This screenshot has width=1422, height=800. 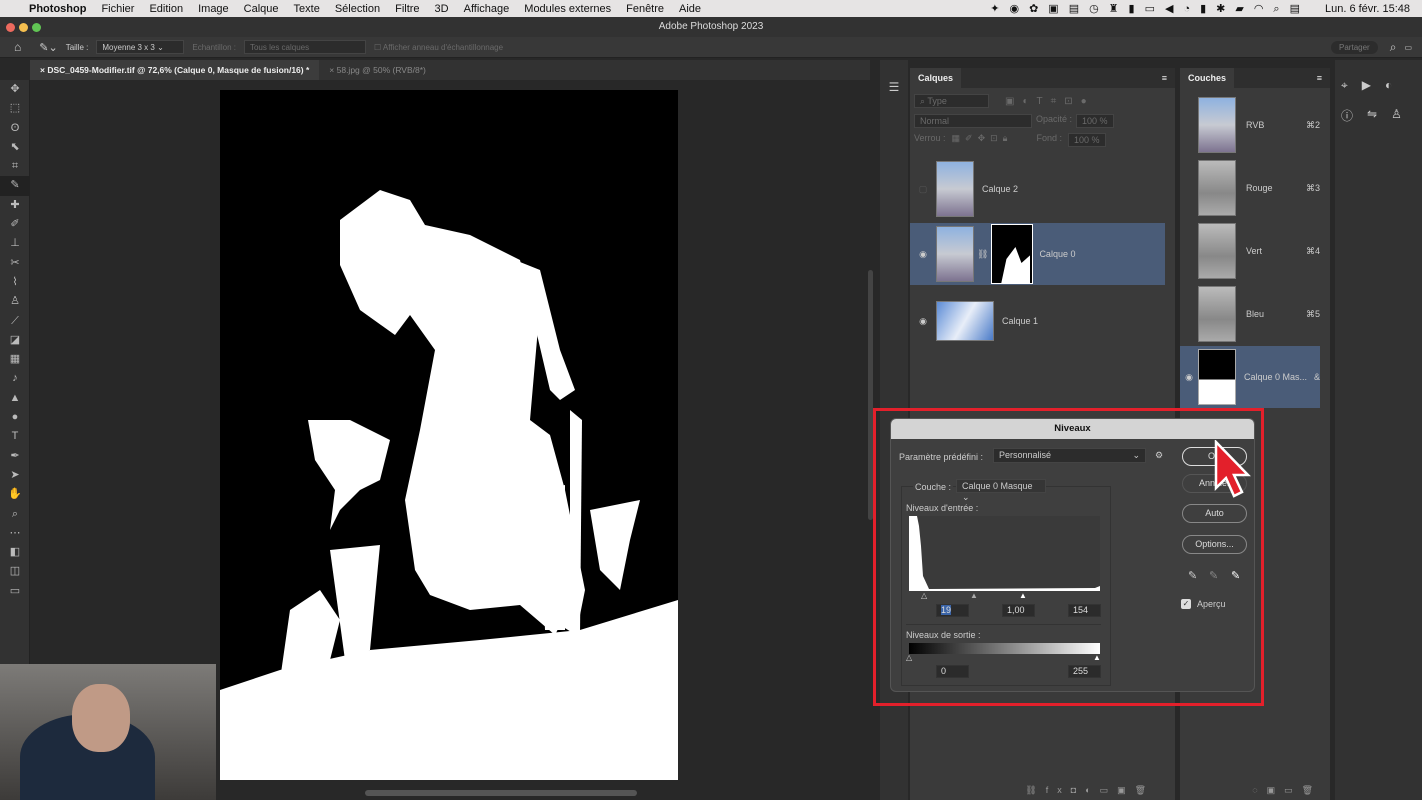 What do you see at coordinates (15, 166) in the screenshot?
I see `crop-tool-icon: ⌗` at bounding box center [15, 166].